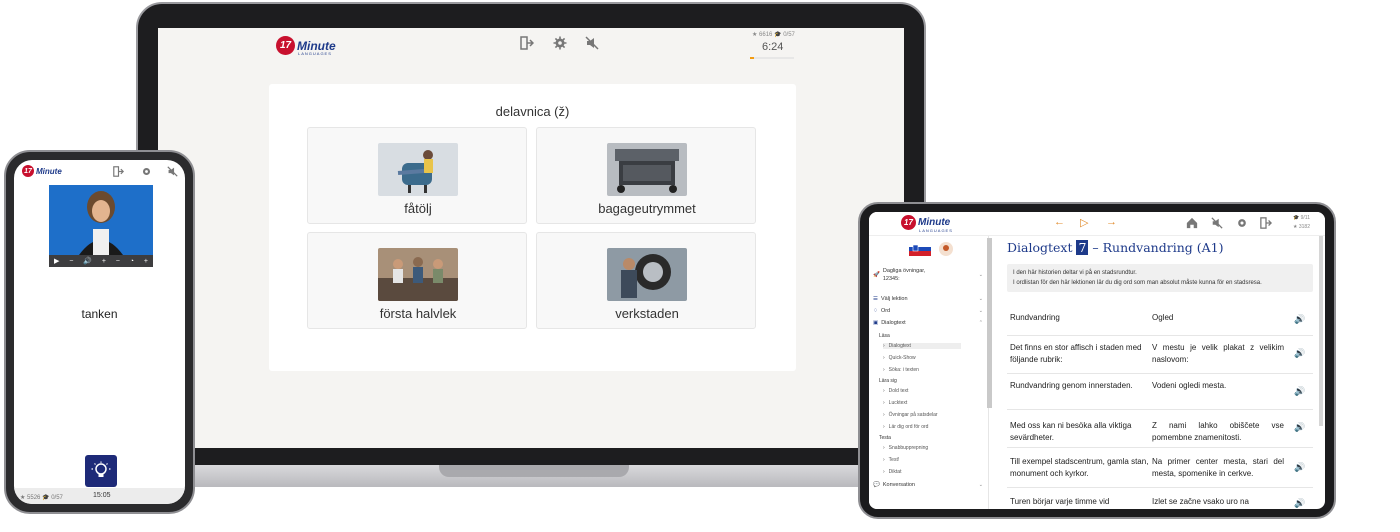  What do you see at coordinates (928, 311) in the screenshot?
I see `sidebar-item-words: ♢ Ord ⌄` at bounding box center [928, 311].